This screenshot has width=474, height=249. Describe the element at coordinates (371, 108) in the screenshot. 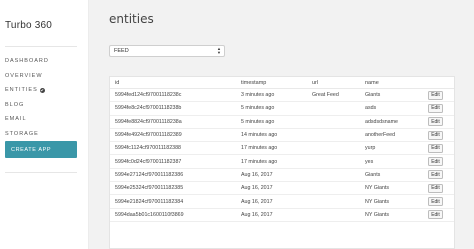

I see `cell-name: asds` at that location.